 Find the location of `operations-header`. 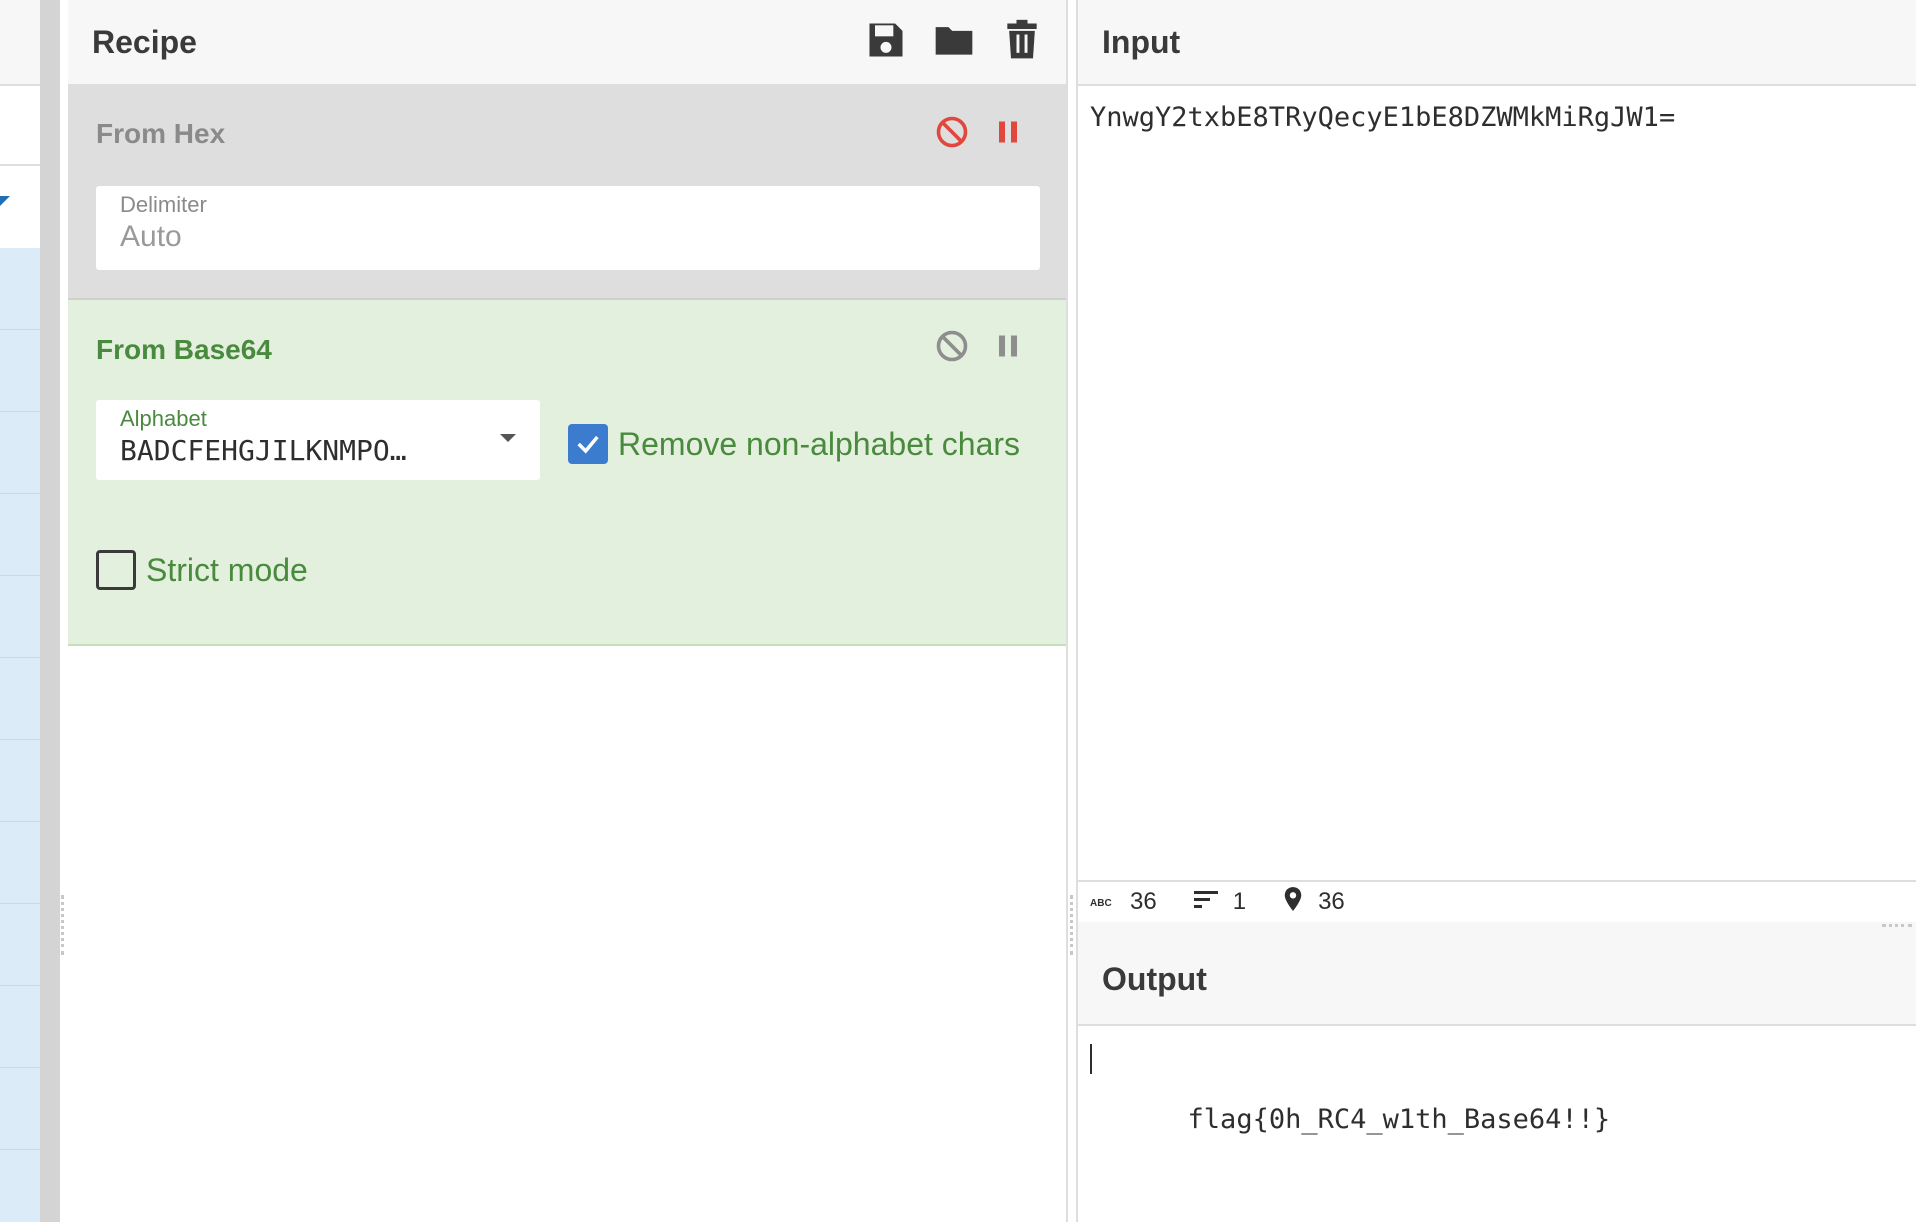

operations-header is located at coordinates (20, 43).